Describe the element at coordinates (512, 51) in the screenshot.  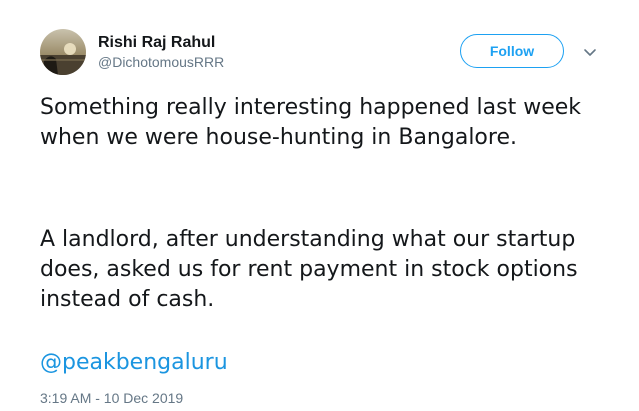
I see `follow-button: Follow` at that location.